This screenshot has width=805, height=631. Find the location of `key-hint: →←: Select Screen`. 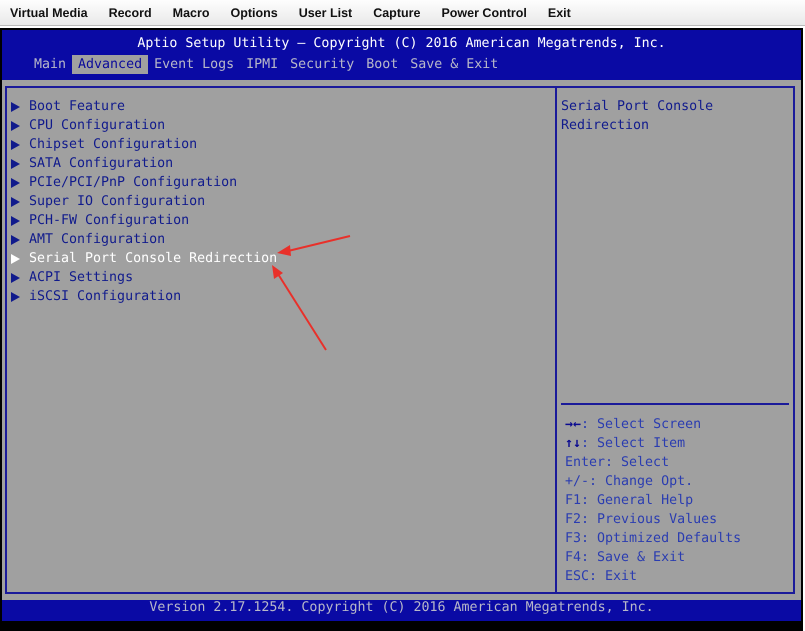

key-hint: →←: Select Screen is located at coordinates (633, 425).